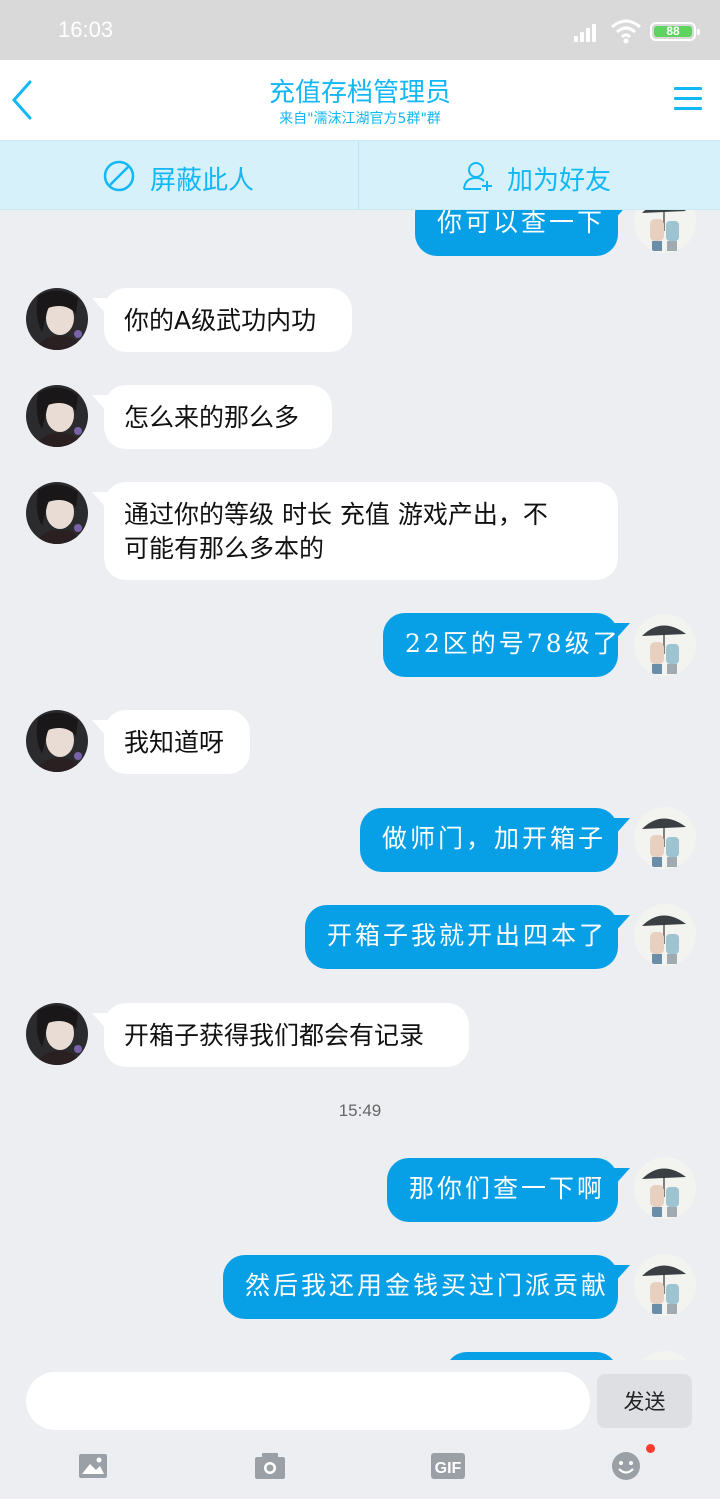 The image size is (720, 1499). I want to click on chat-subtitle: 来自"濡沫江湖官方5群"群, so click(360, 119).